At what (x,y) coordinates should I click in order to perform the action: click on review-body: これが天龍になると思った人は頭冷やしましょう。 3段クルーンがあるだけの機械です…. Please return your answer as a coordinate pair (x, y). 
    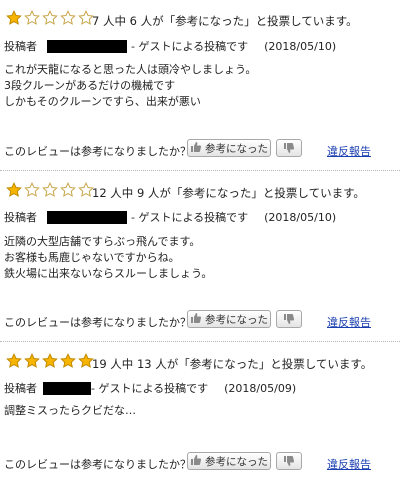
    Looking at the image, I should click on (130, 86).